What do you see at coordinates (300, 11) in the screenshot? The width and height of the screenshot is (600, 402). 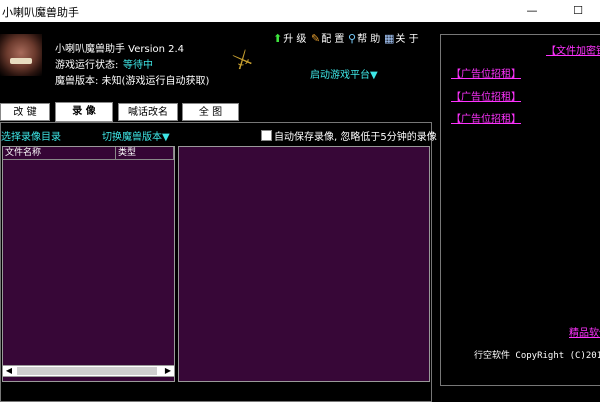 I see `title-bar: 小喇叭魔兽助手 — ☐` at bounding box center [300, 11].